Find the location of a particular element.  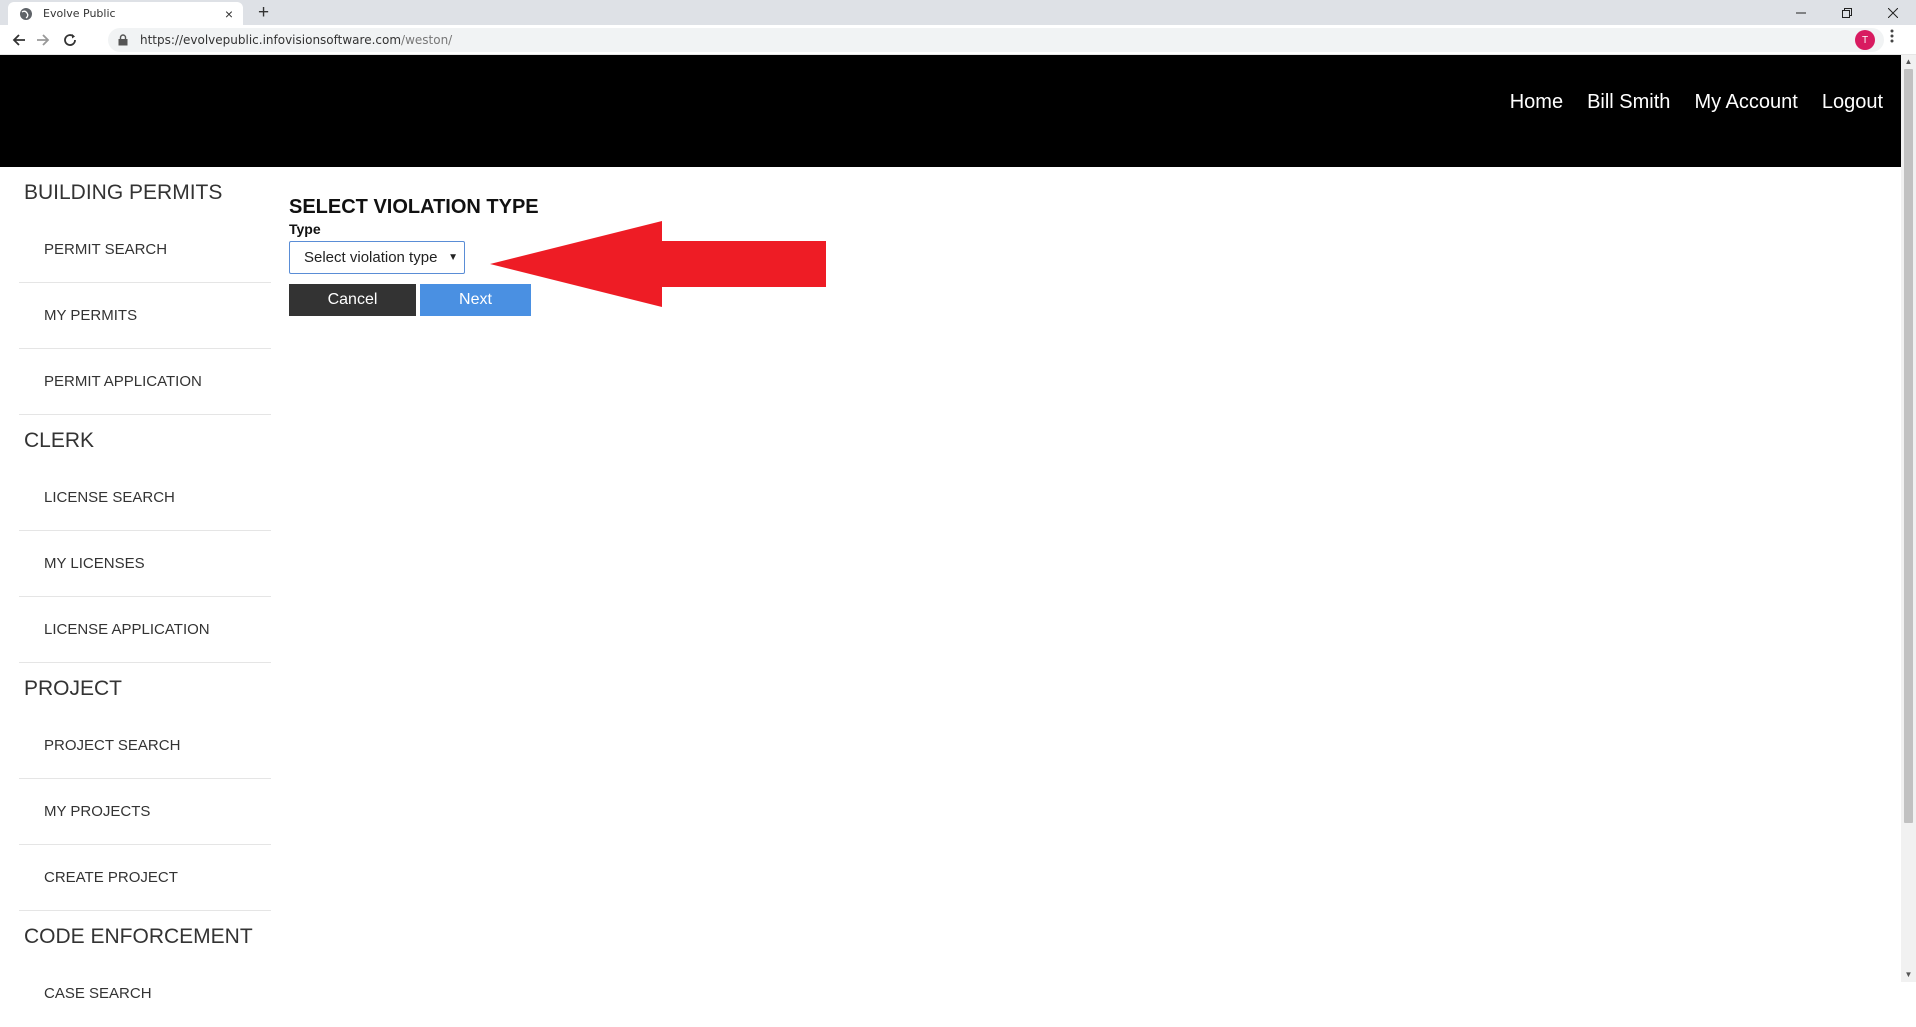

kebab-menu-icon is located at coordinates (1892, 38).